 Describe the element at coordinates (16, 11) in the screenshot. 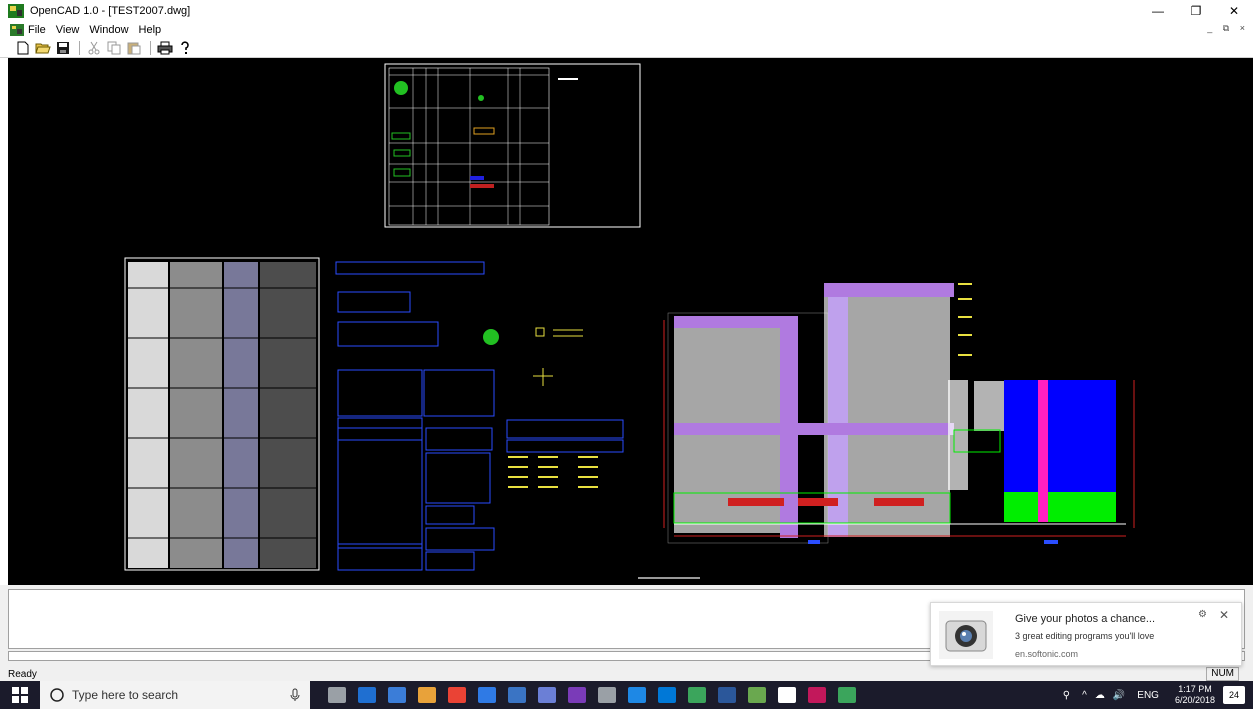

I see `opencad-app-icon` at that location.